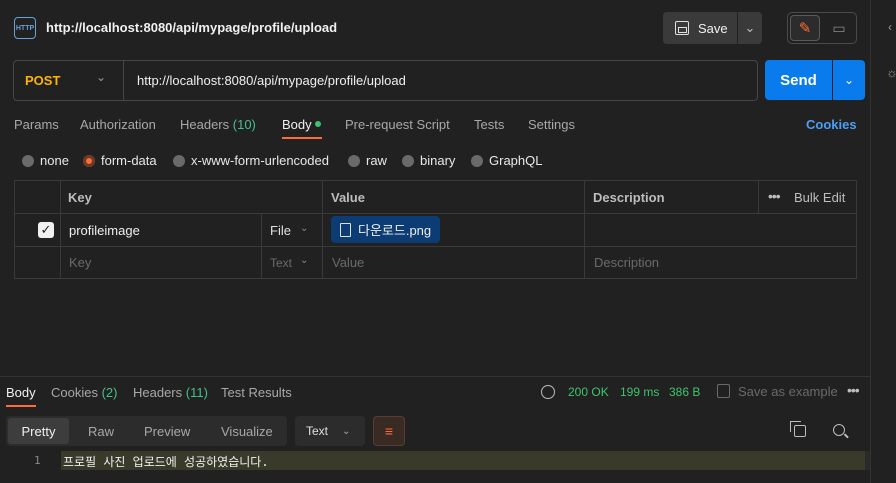  What do you see at coordinates (684, 392) in the screenshot?
I see `response-size: 386 B` at bounding box center [684, 392].